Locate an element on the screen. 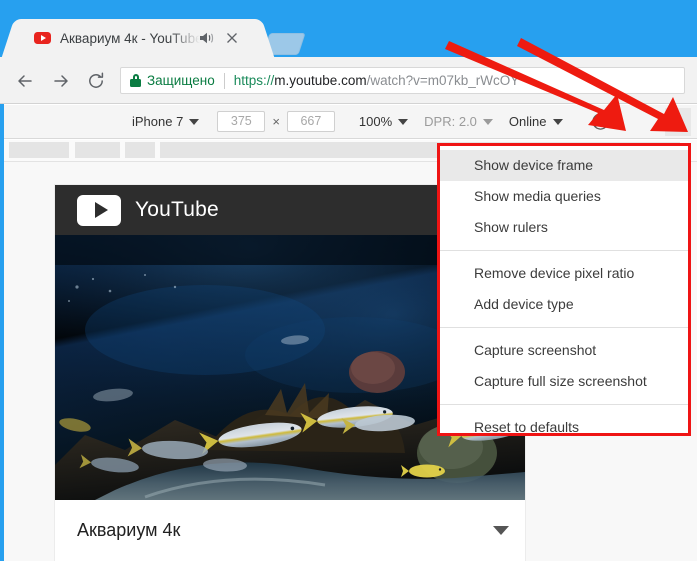 The height and width of the screenshot is (561, 697). device-more-options-button is located at coordinates (678, 122).